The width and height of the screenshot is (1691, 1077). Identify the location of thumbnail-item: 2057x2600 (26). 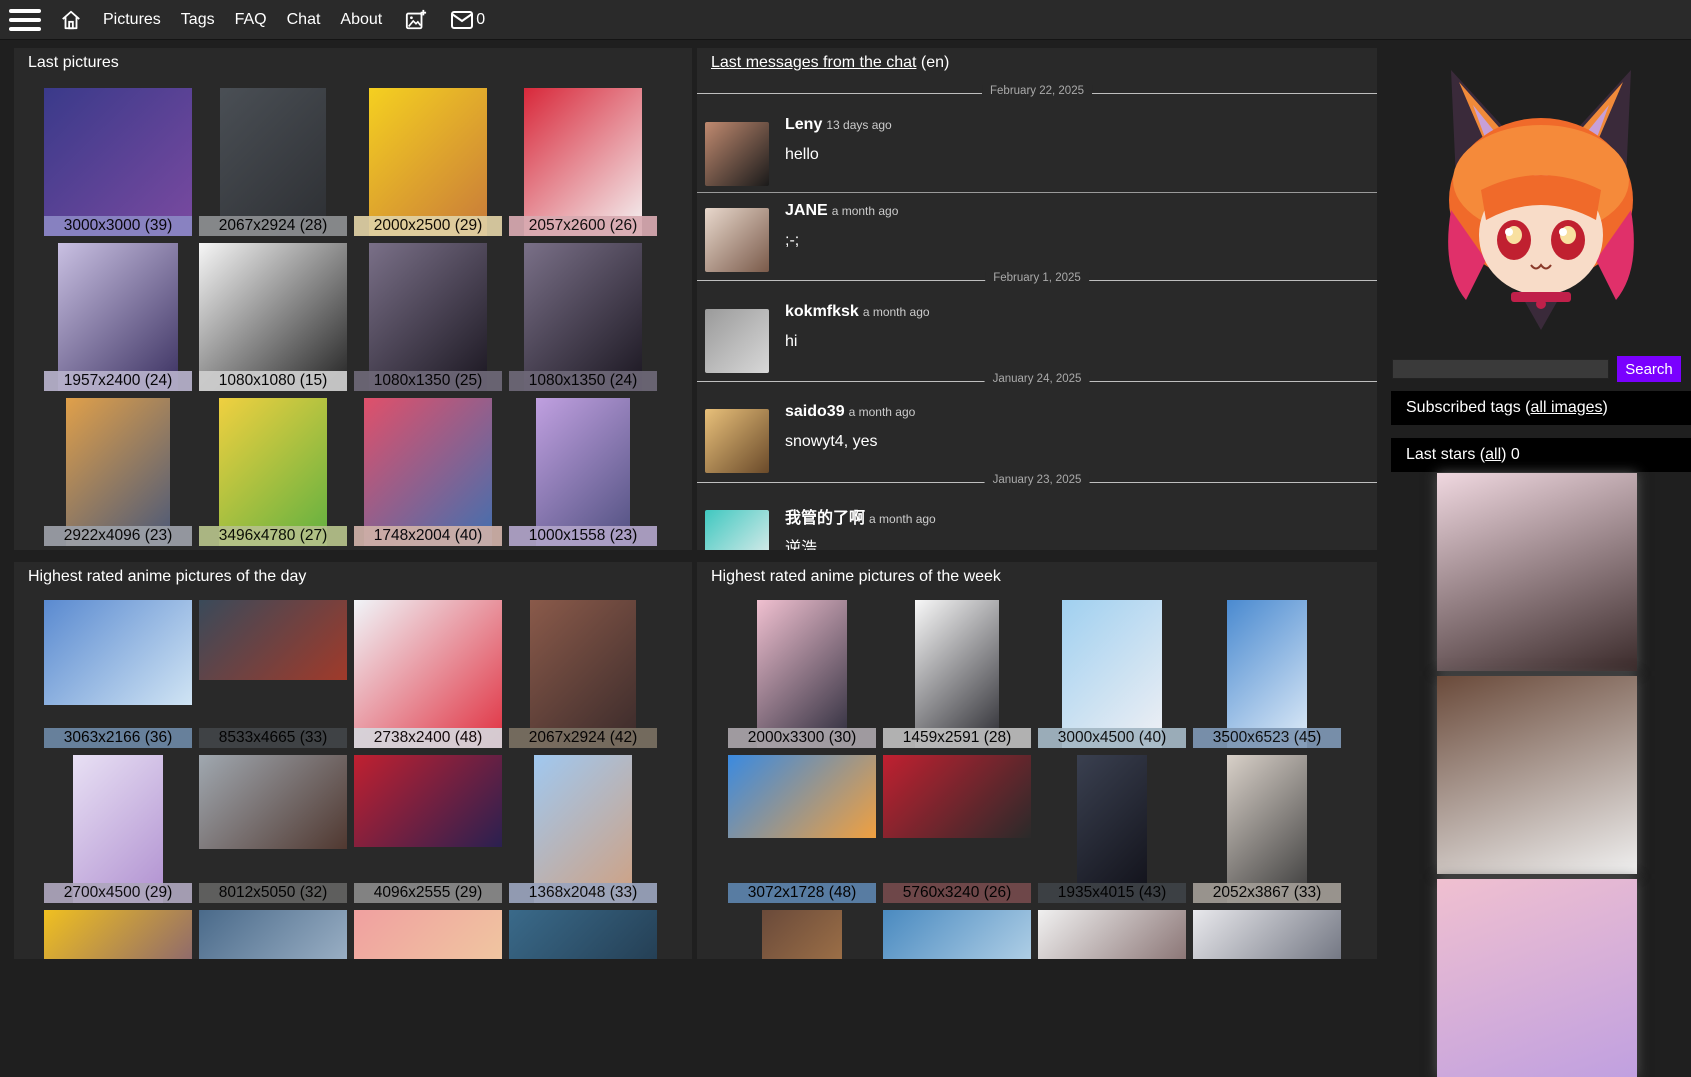
(583, 162).